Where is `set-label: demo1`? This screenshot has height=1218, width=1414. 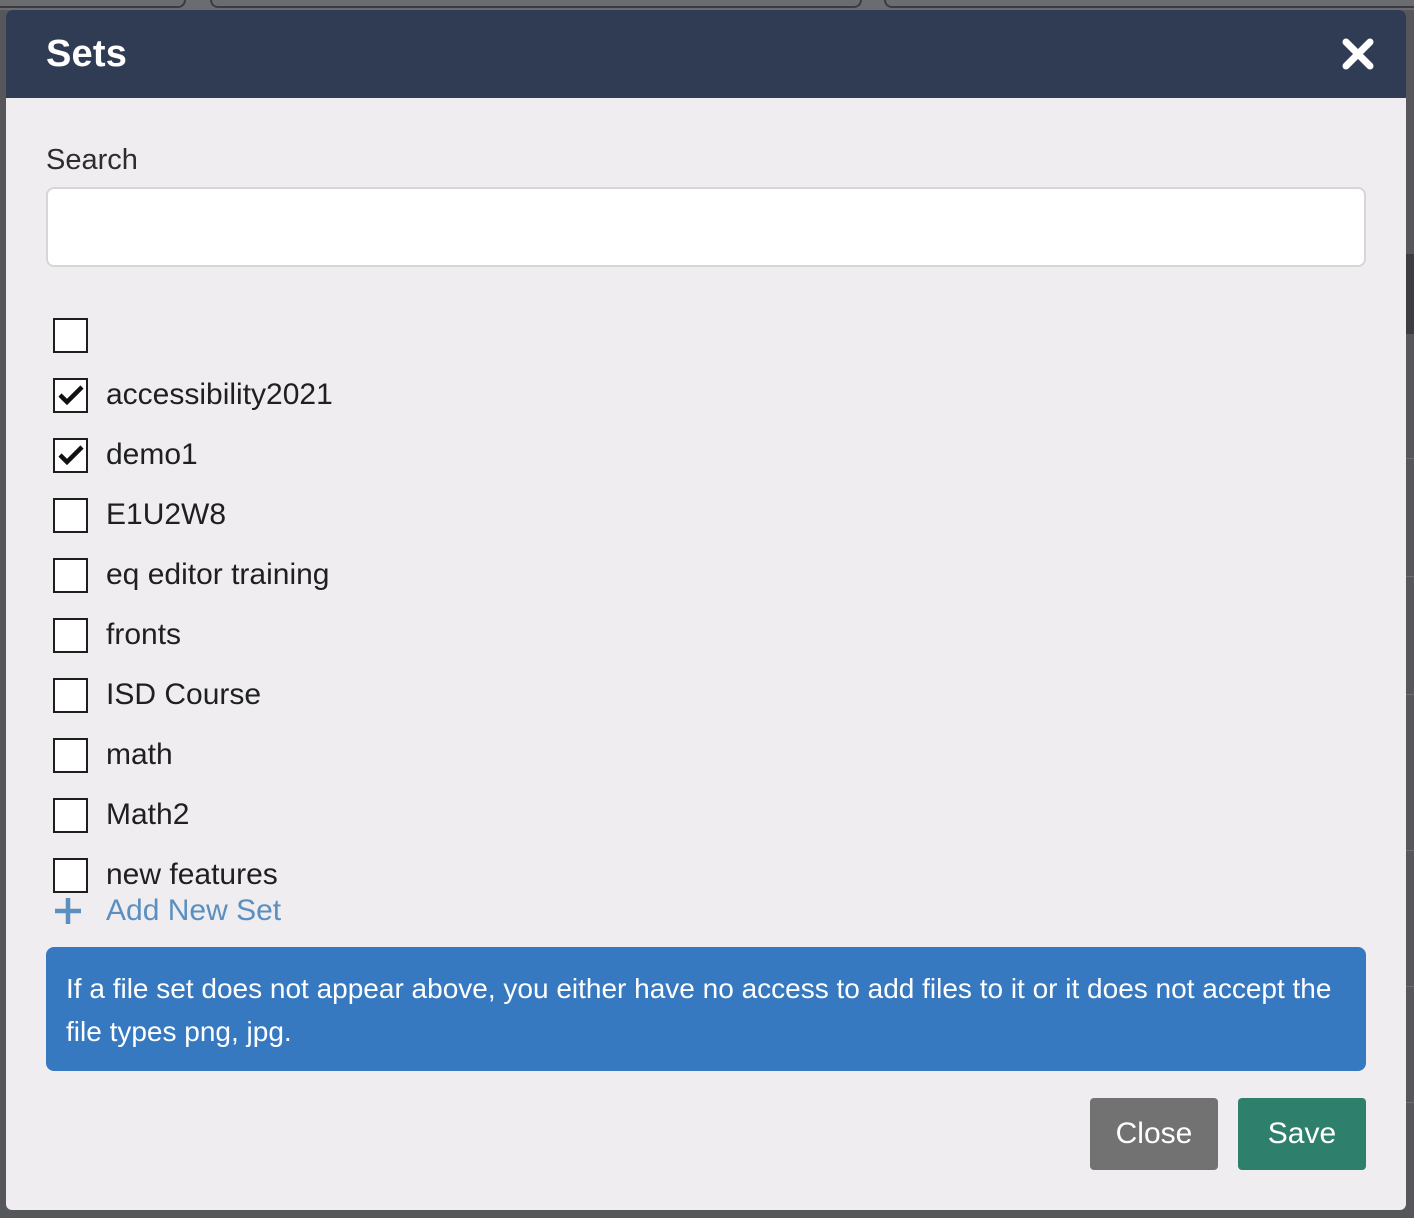
set-label: demo1 is located at coordinates (152, 454).